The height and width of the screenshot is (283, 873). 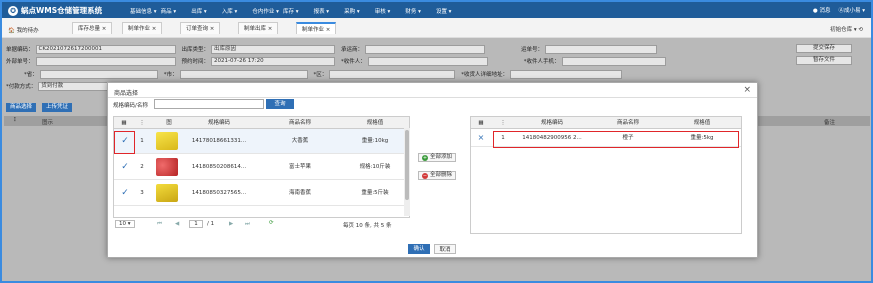 What do you see at coordinates (261, 167) in the screenshot?
I see `table-row: ✓ 2 14180850208614... 富士苹果 规格:10斤装` at bounding box center [261, 167].